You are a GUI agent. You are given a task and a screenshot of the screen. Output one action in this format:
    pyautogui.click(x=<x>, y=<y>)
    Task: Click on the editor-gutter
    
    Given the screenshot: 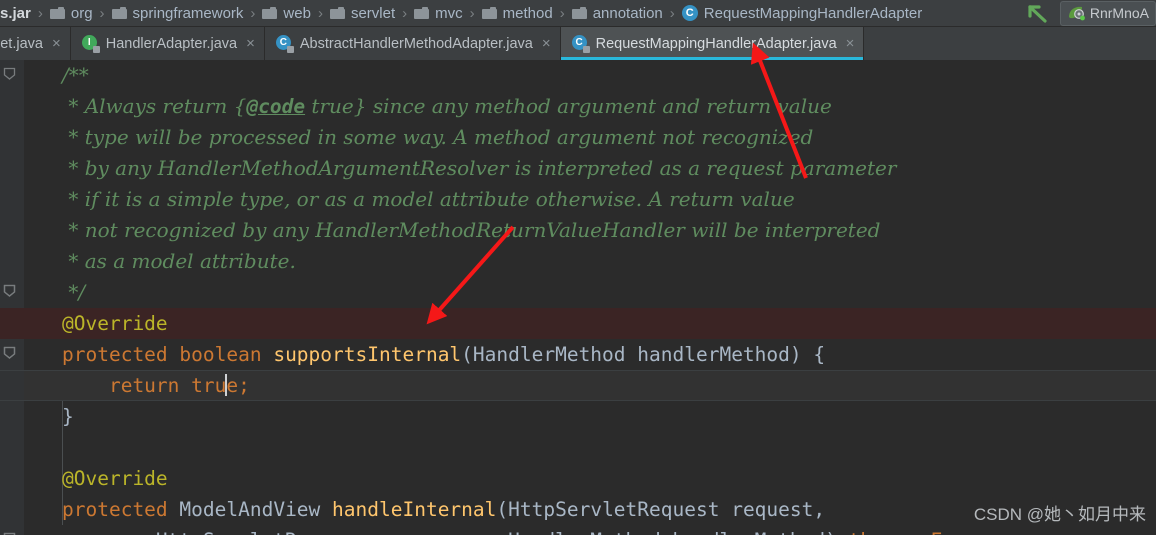 What is the action you would take?
    pyautogui.click(x=12, y=297)
    